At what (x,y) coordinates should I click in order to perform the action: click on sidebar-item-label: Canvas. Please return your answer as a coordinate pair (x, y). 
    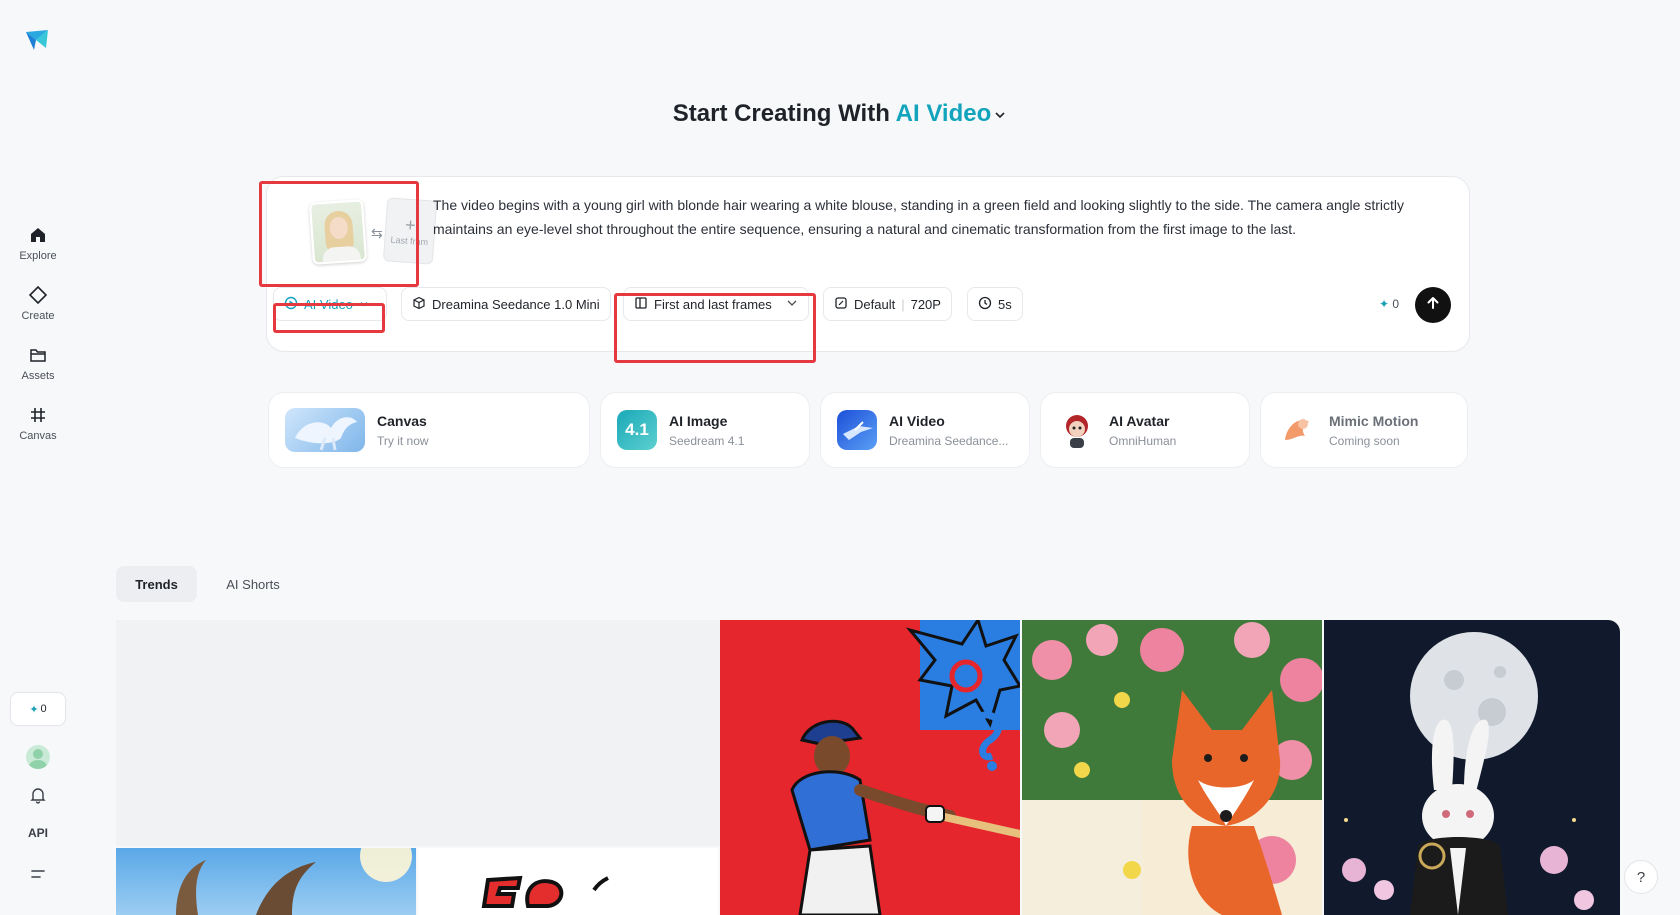
    Looking at the image, I should click on (38, 436).